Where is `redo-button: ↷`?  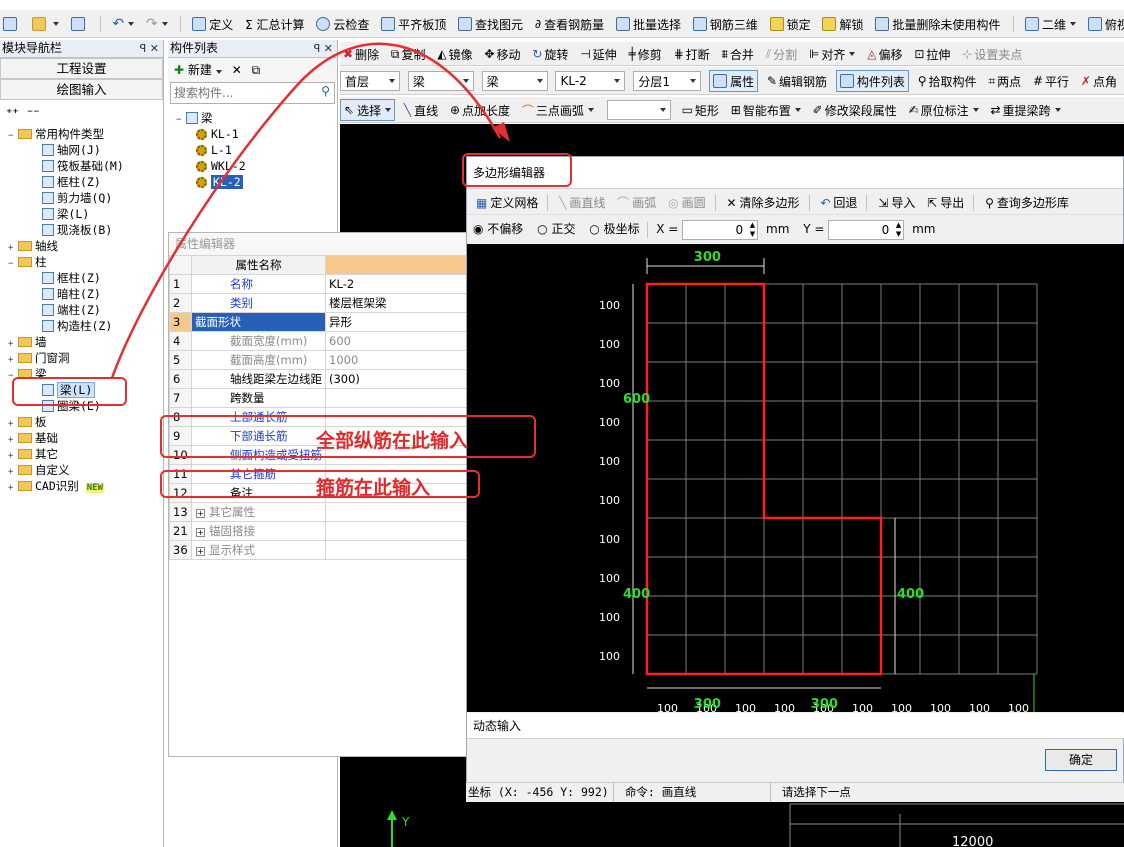
redo-button: ↷ is located at coordinates (157, 24).